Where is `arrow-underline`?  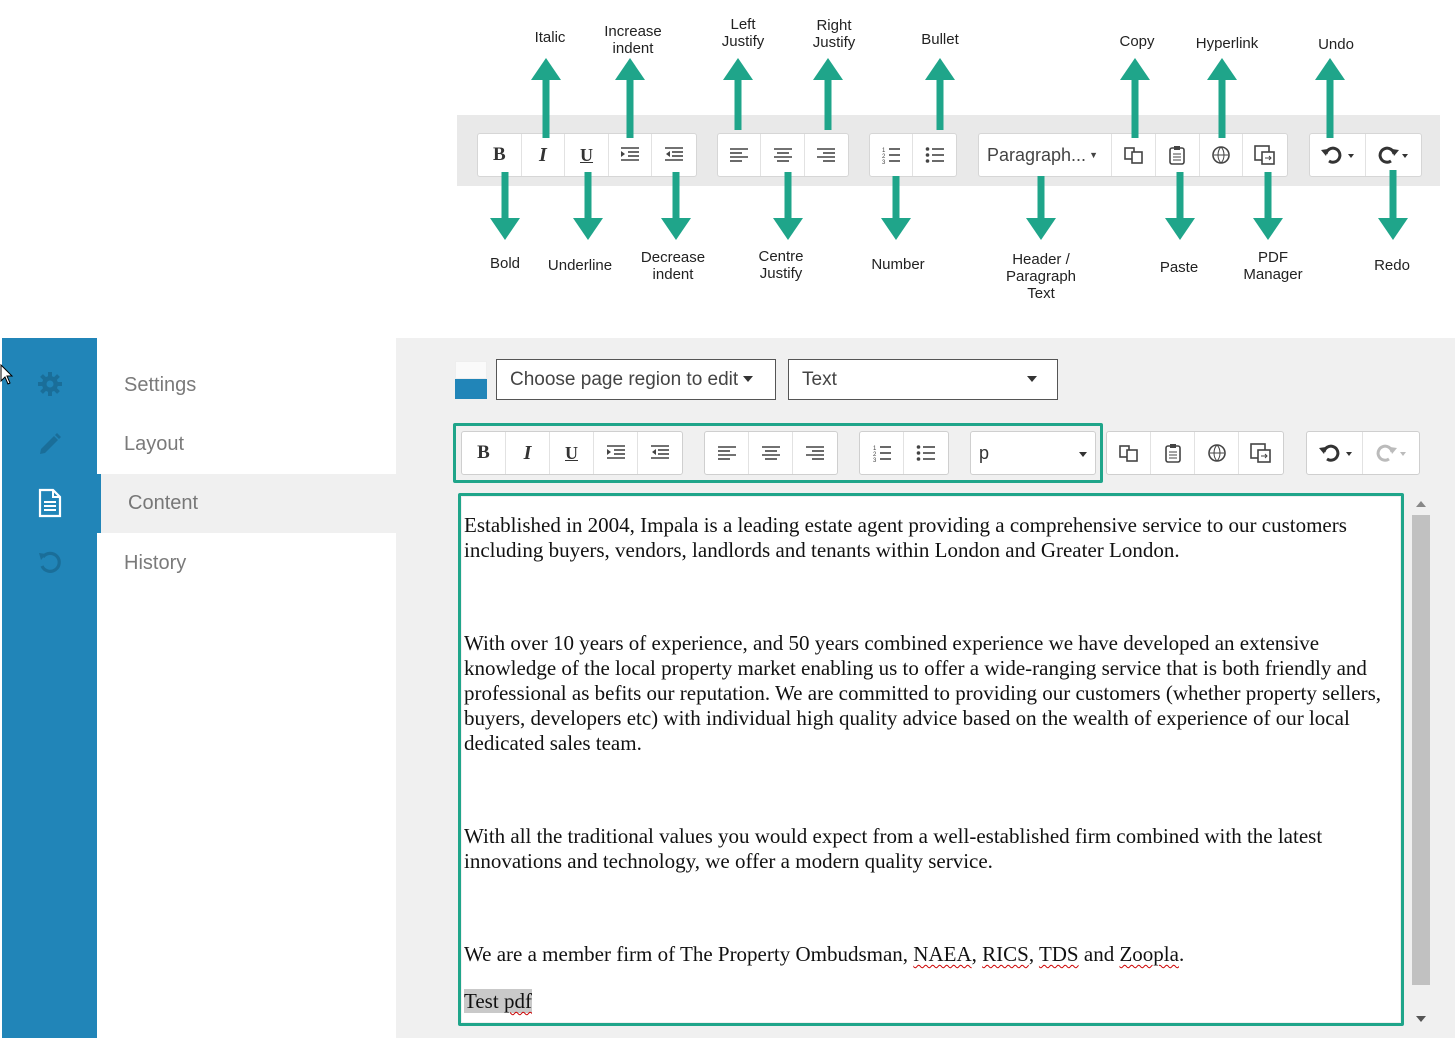 arrow-underline is located at coordinates (588, 206).